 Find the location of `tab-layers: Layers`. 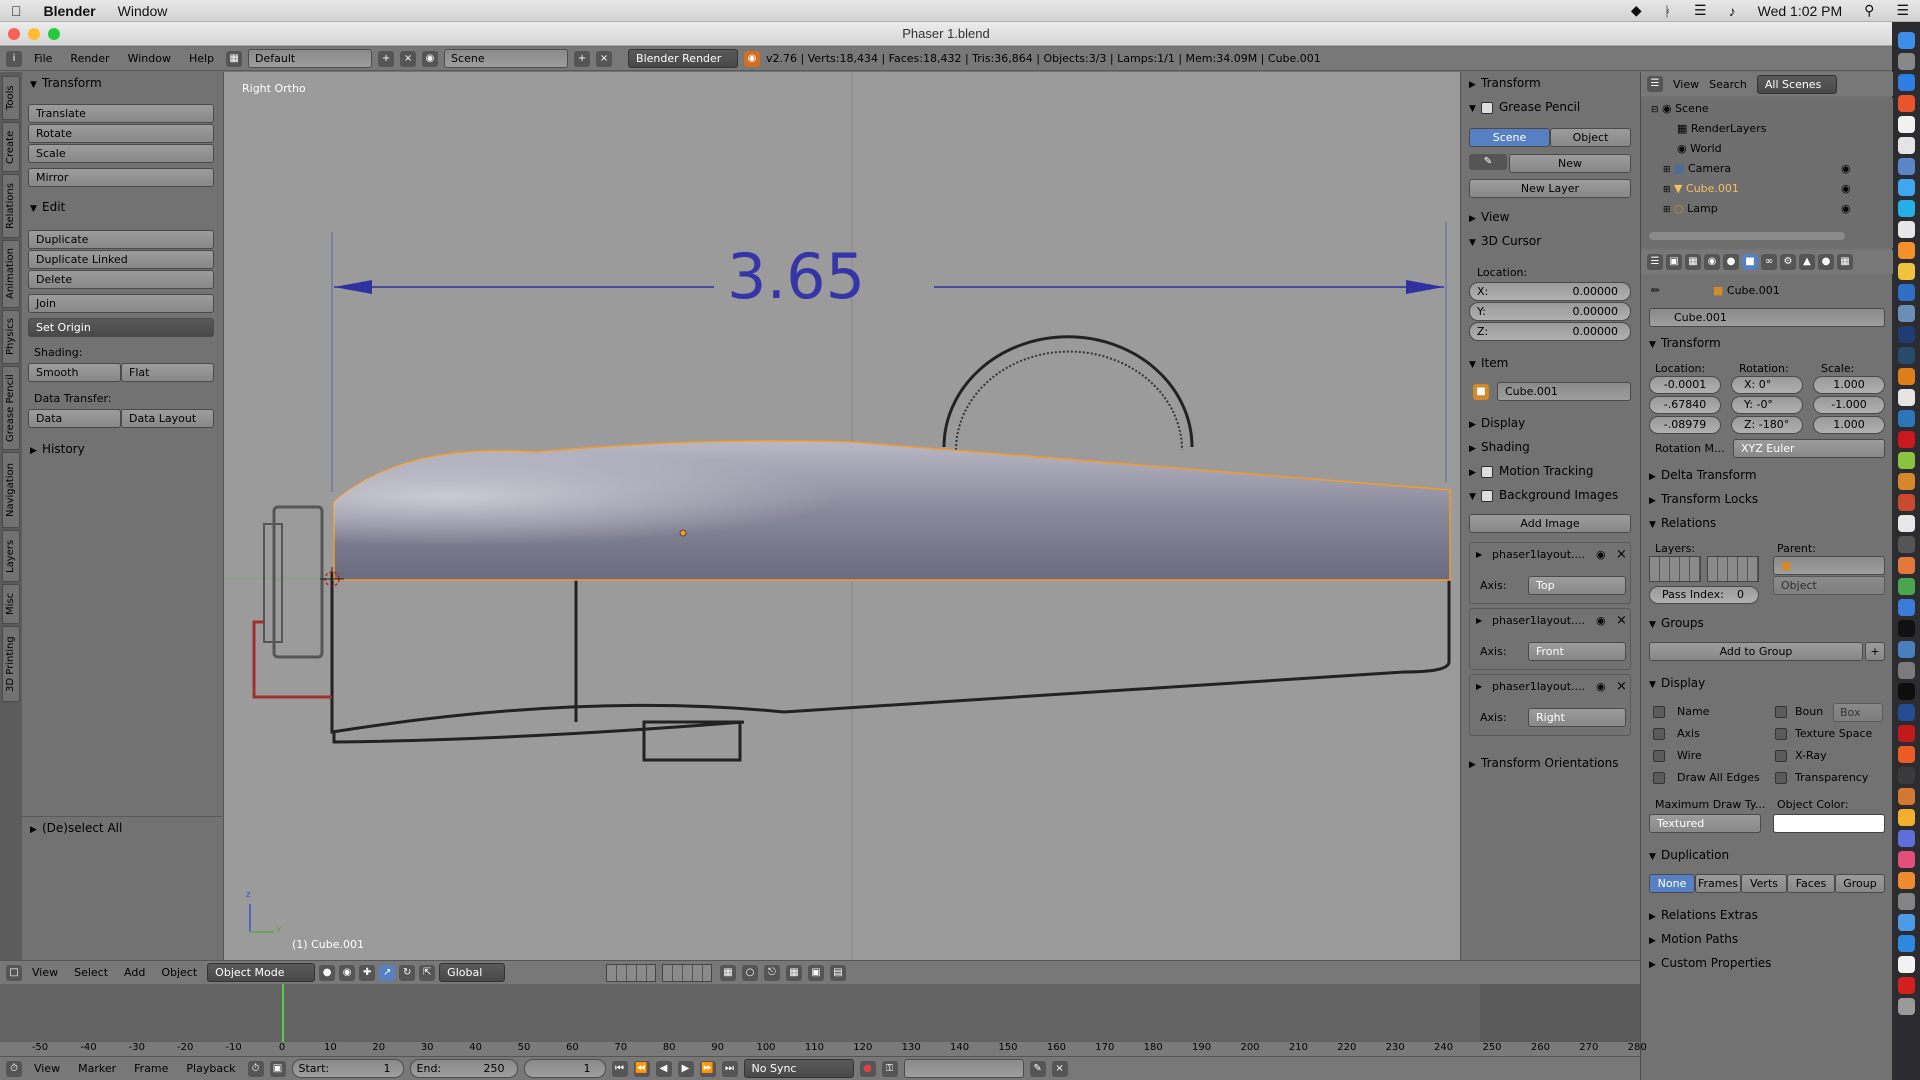

tab-layers: Layers is located at coordinates (11, 556).